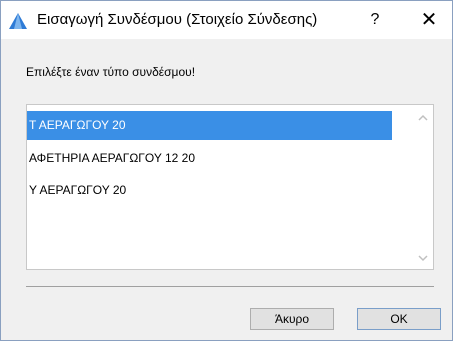  I want to click on list-item: ΑΦΕΤΗΡΙΑ ΑΕΡΑΓΩΓΟΥ 12 20, so click(209, 158).